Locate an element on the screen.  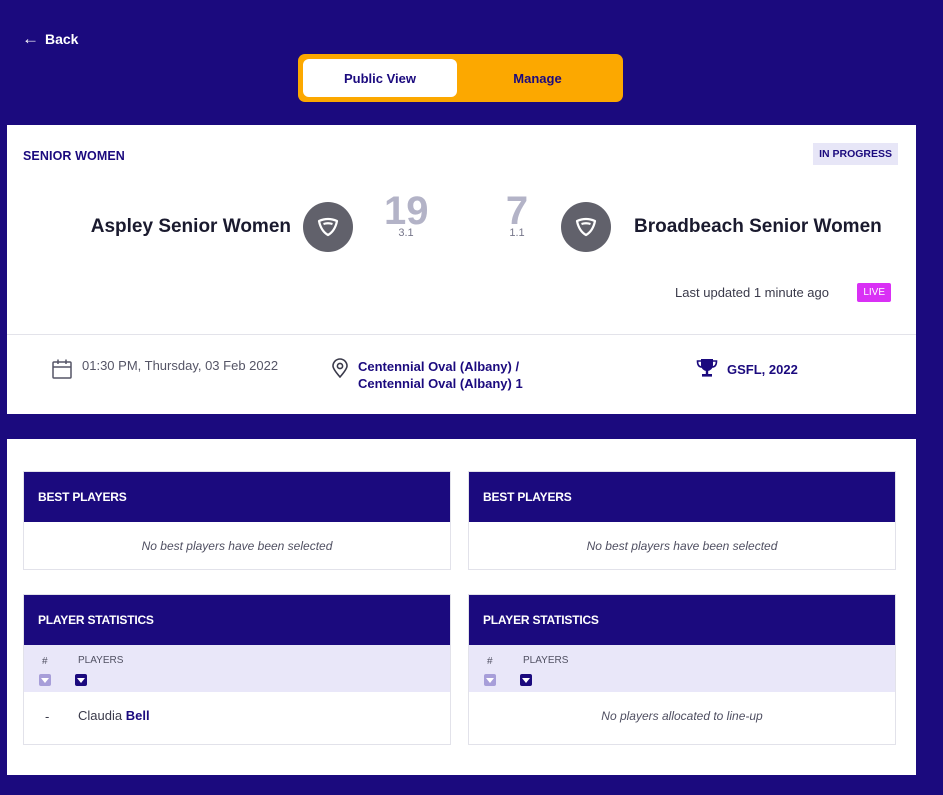
trophy-icon is located at coordinates (707, 369).